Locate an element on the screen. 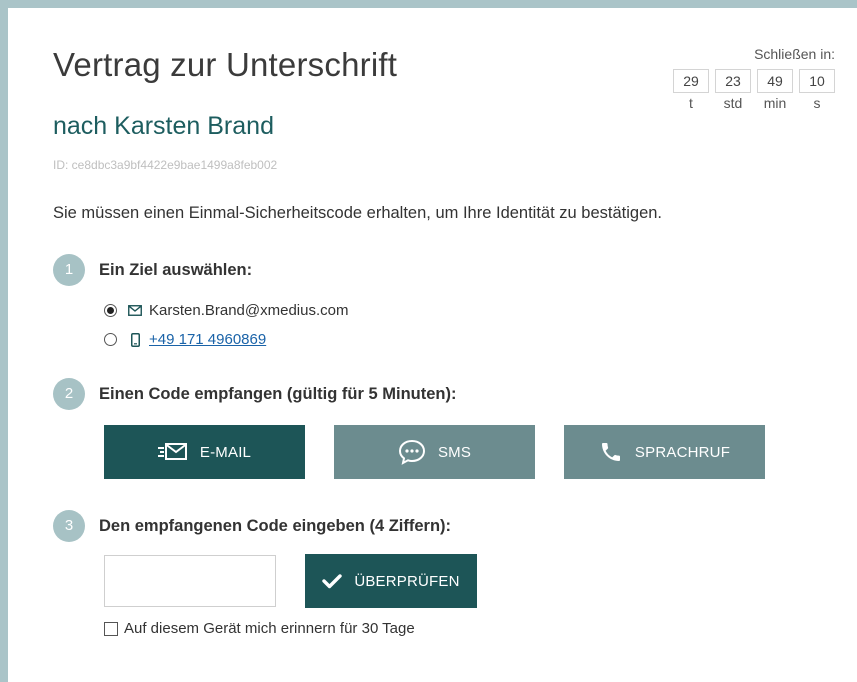 The image size is (857, 682). destination-phone-radio is located at coordinates (110, 339).